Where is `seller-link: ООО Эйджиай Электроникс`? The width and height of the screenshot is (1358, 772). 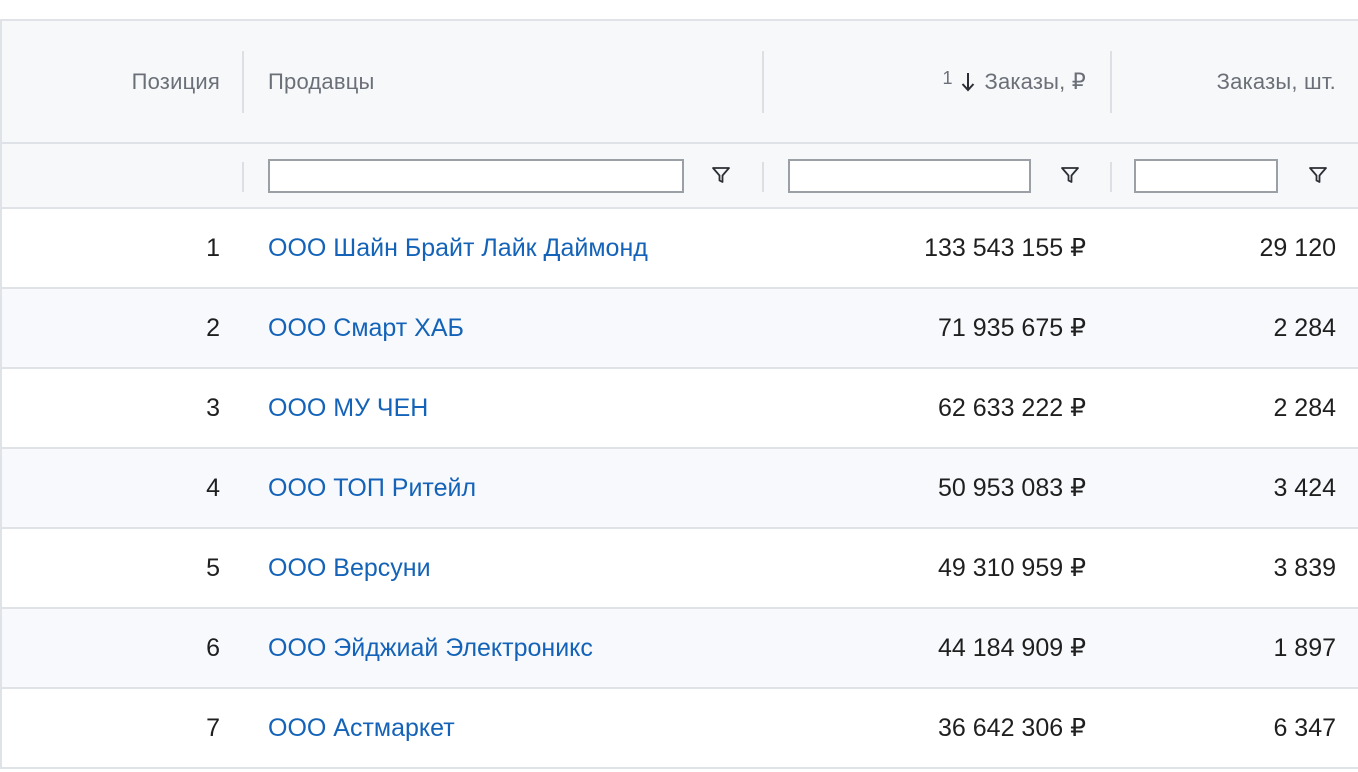 seller-link: ООО Эйджиай Электроникс is located at coordinates (430, 648).